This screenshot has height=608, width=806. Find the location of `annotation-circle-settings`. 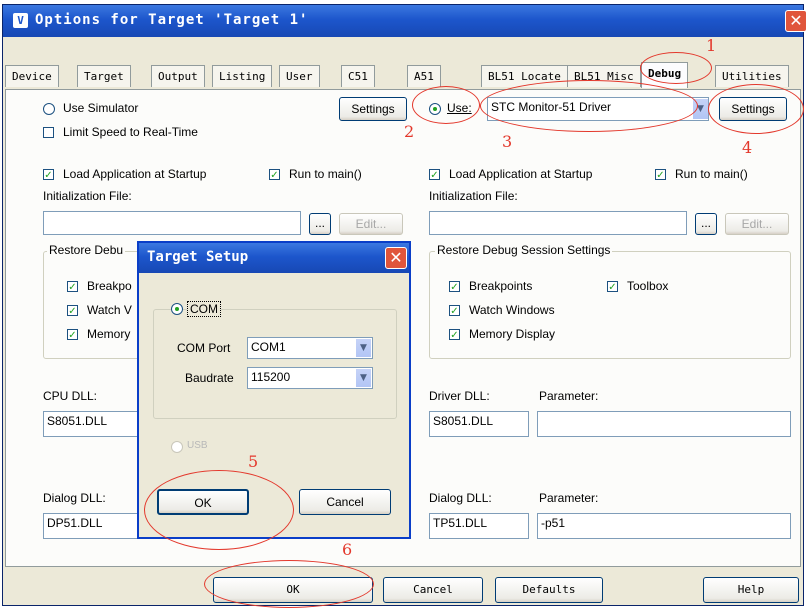

annotation-circle-settings is located at coordinates (756, 109).